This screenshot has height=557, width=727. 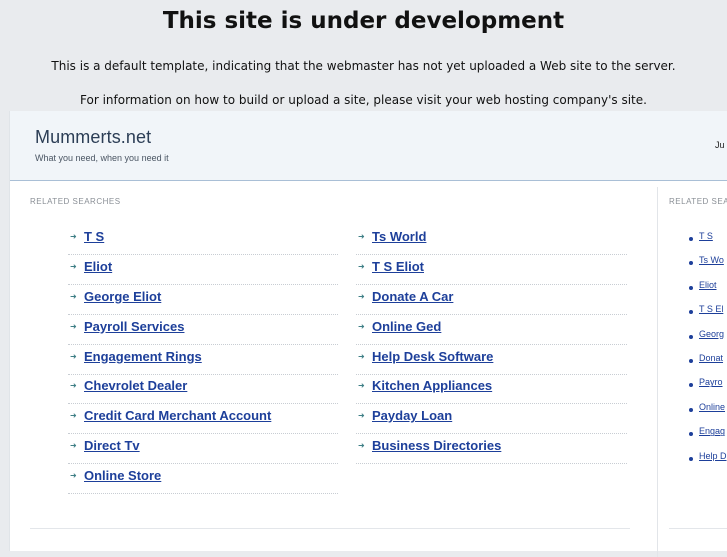 I want to click on list-item: ➜ Payday Loan, so click(x=491, y=420).